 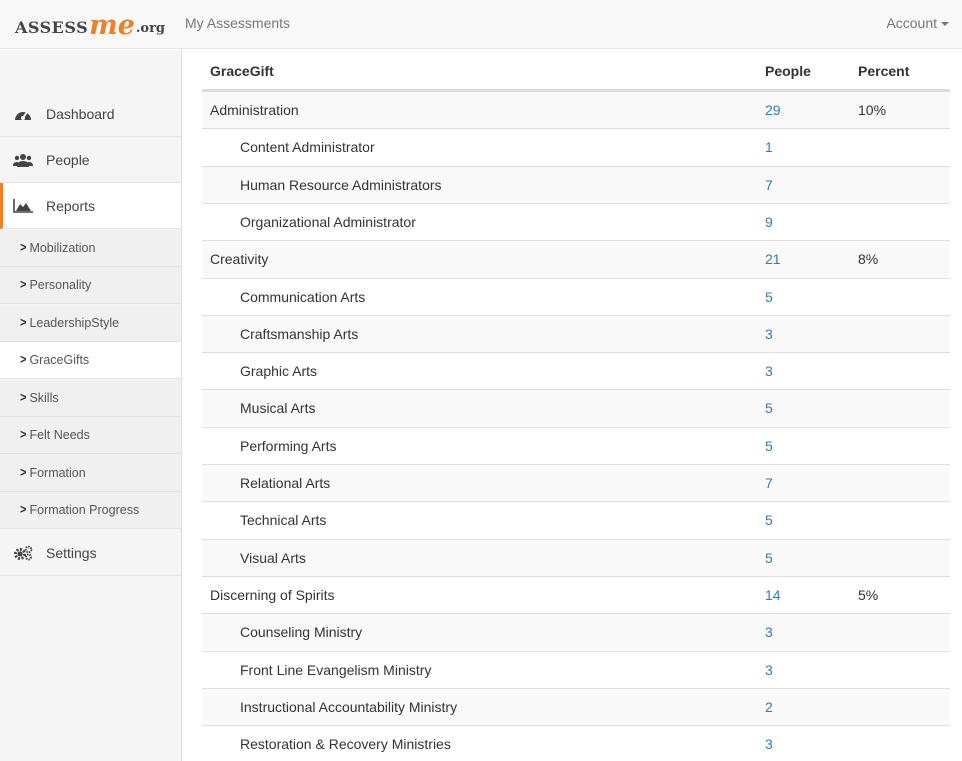 I want to click on dashboard-icon, so click(x=23, y=114).